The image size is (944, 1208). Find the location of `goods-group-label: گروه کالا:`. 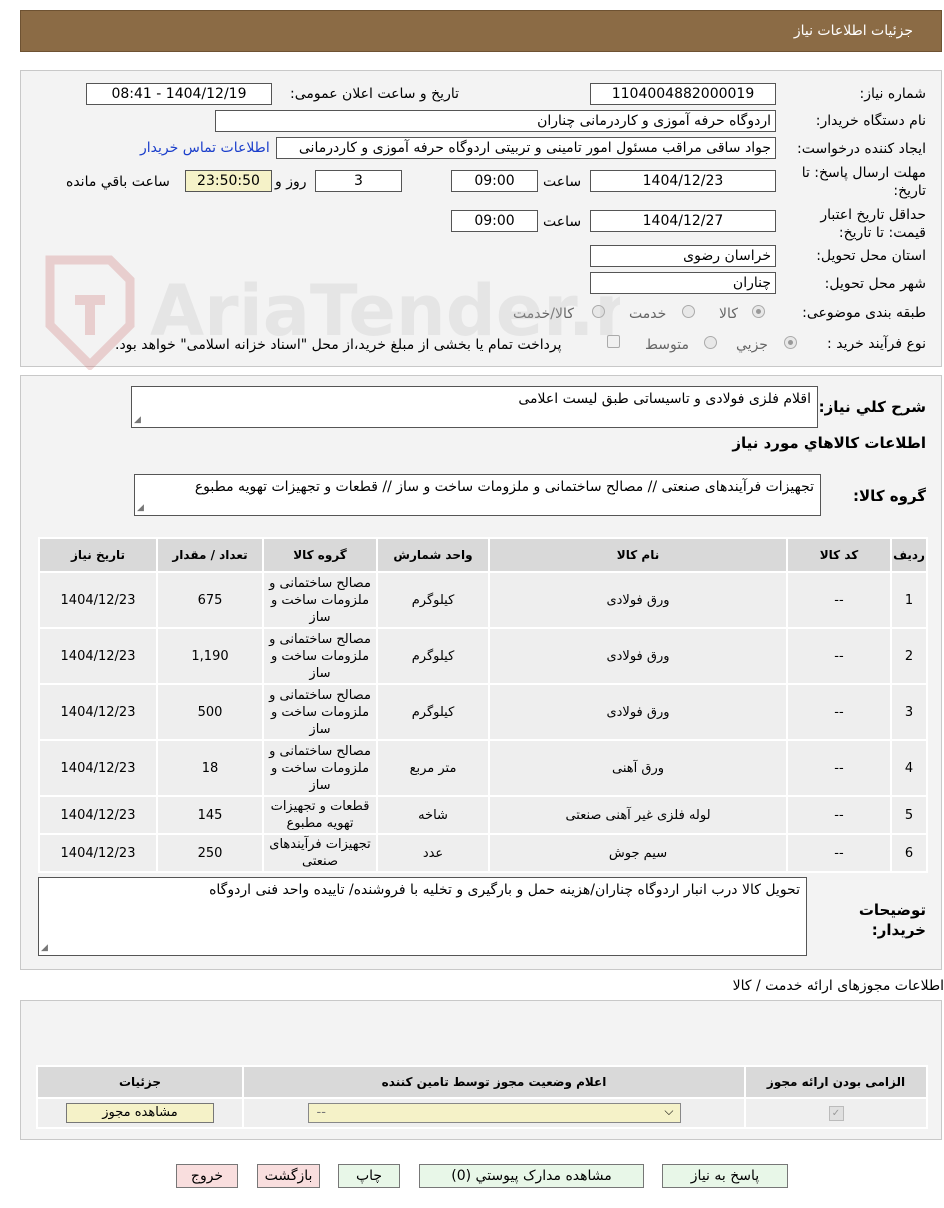

goods-group-label: گروه کالا: is located at coordinates (889, 496).